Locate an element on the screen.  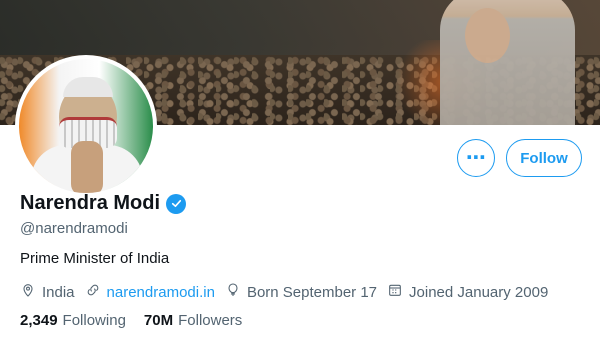
more-options-button: ⋯ is located at coordinates (476, 158).